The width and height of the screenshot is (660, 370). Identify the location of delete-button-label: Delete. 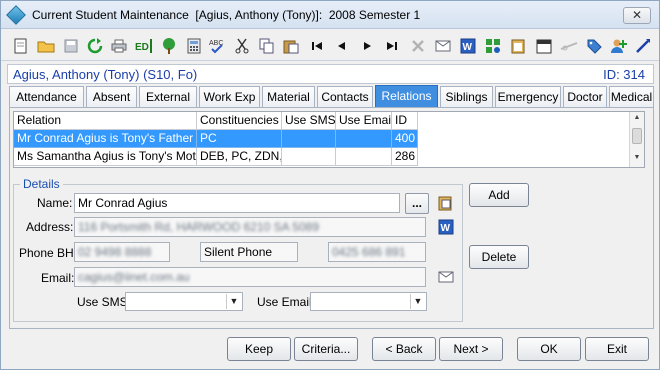
(499, 257).